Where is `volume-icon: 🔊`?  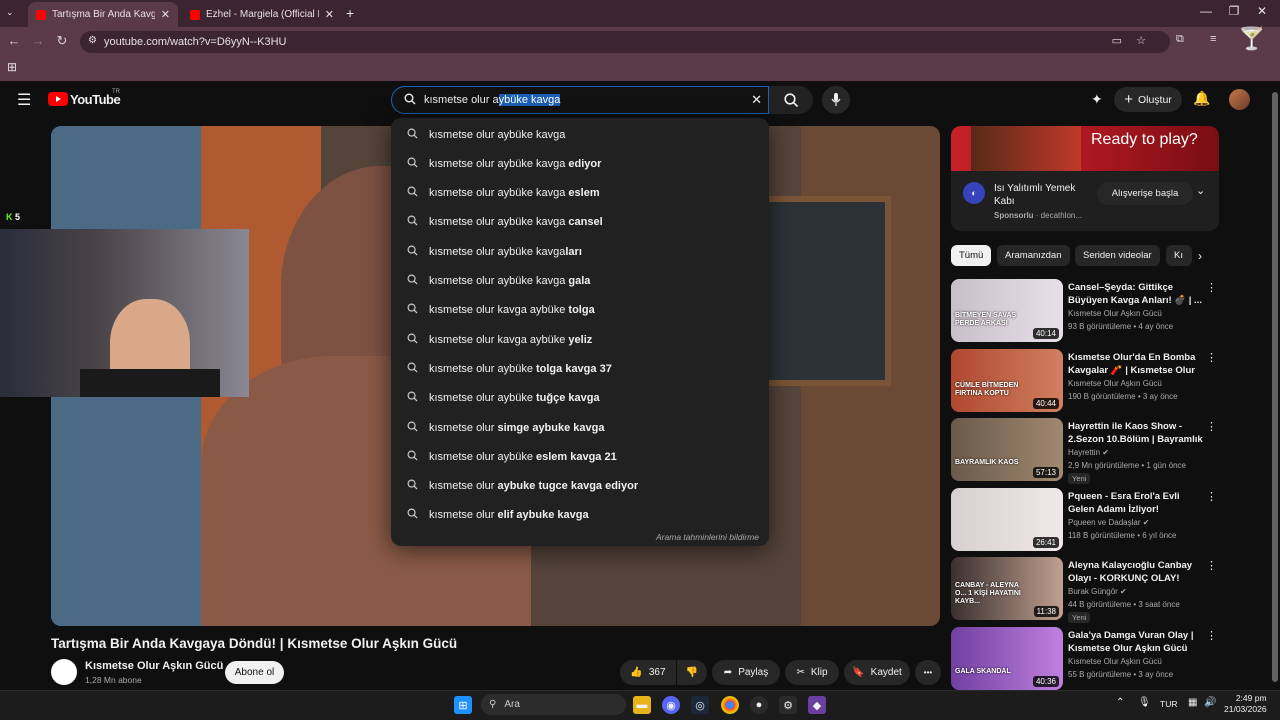 volume-icon: 🔊 is located at coordinates (1210, 702).